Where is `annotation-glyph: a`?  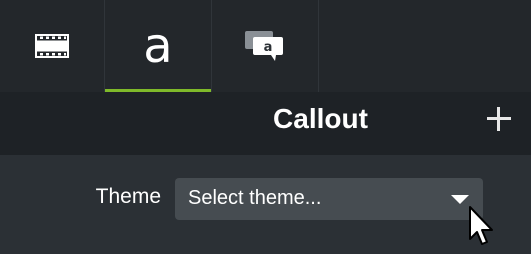
annotation-glyph: a is located at coordinates (158, 46).